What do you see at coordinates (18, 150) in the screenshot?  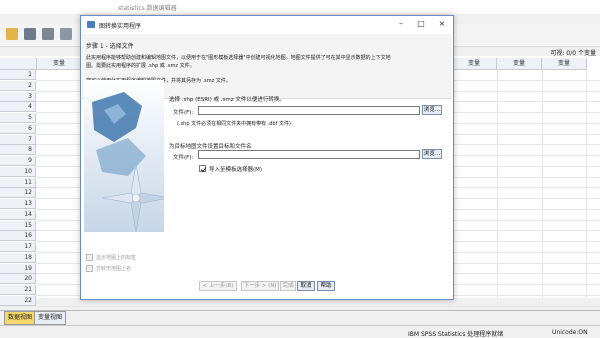 I see `row-header: 8` at bounding box center [18, 150].